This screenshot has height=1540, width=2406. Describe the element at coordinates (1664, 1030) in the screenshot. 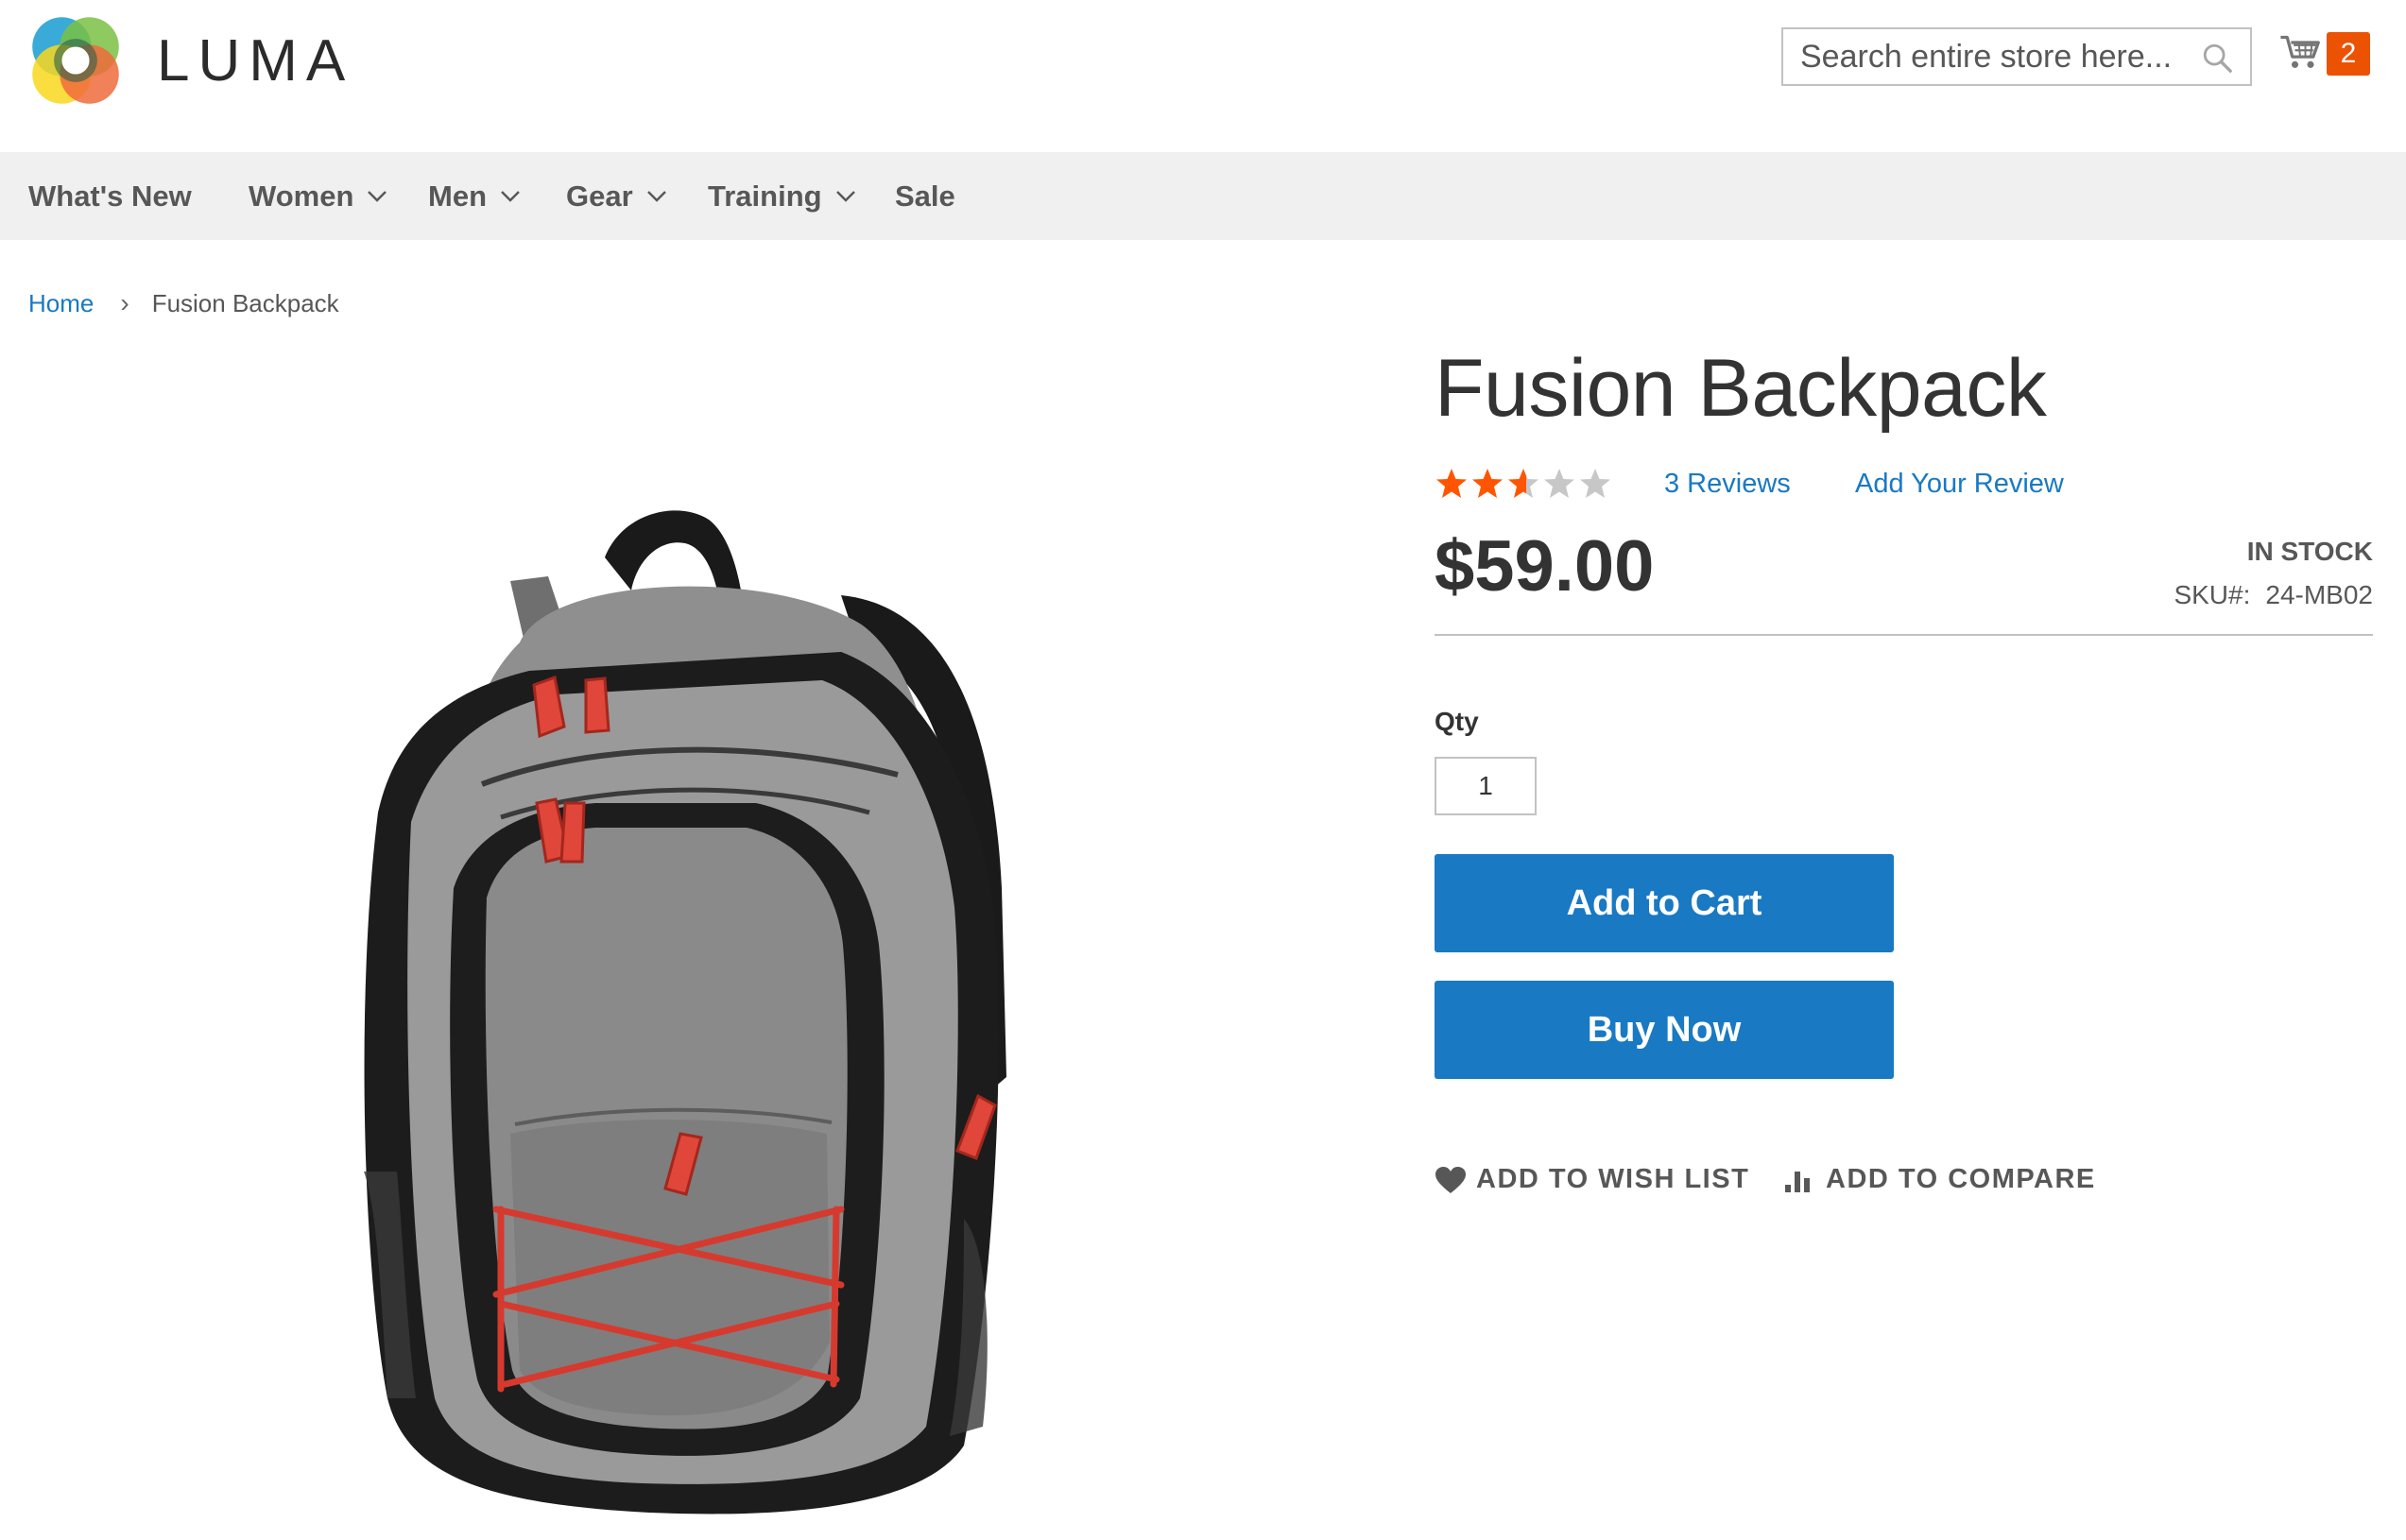

I see `buy-now-button: Buy Now` at that location.